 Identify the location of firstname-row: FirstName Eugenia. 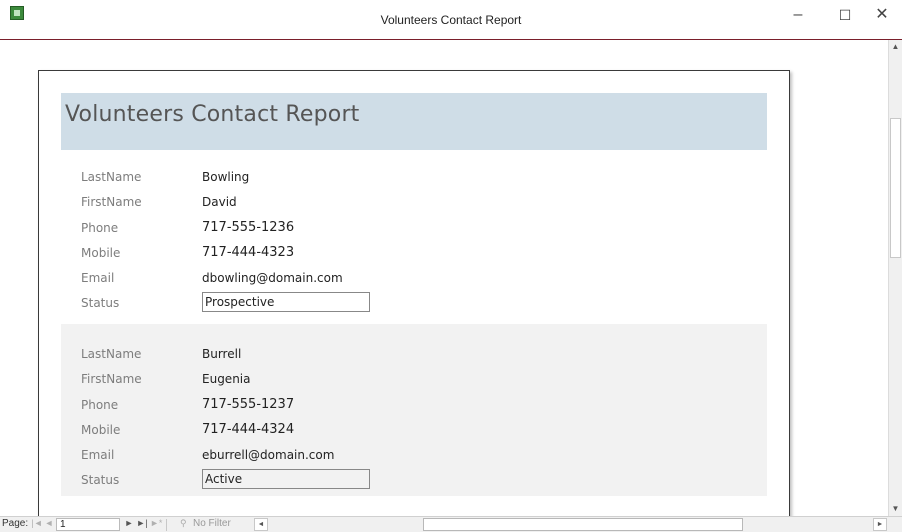
(414, 380).